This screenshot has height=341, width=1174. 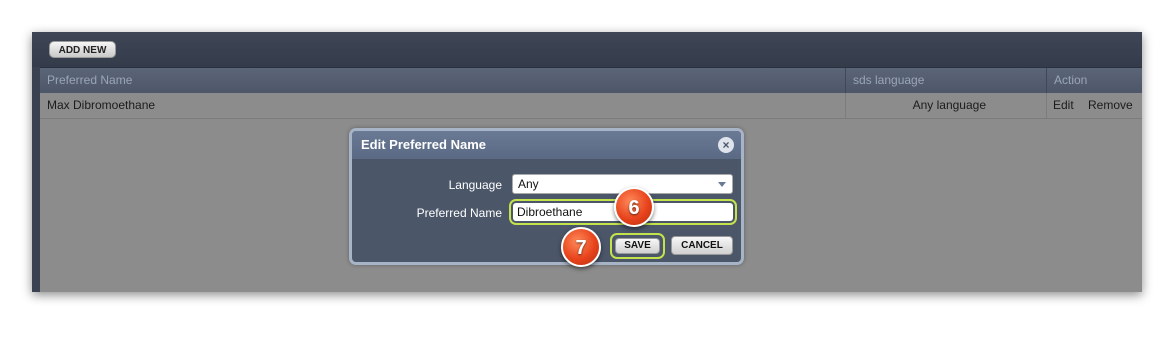 I want to click on language-label: Language, so click(x=475, y=185).